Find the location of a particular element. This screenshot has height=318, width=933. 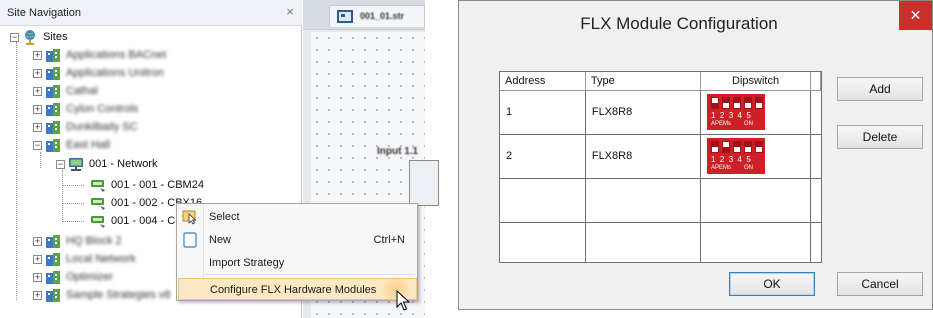

close-icon: × is located at coordinates (290, 12).